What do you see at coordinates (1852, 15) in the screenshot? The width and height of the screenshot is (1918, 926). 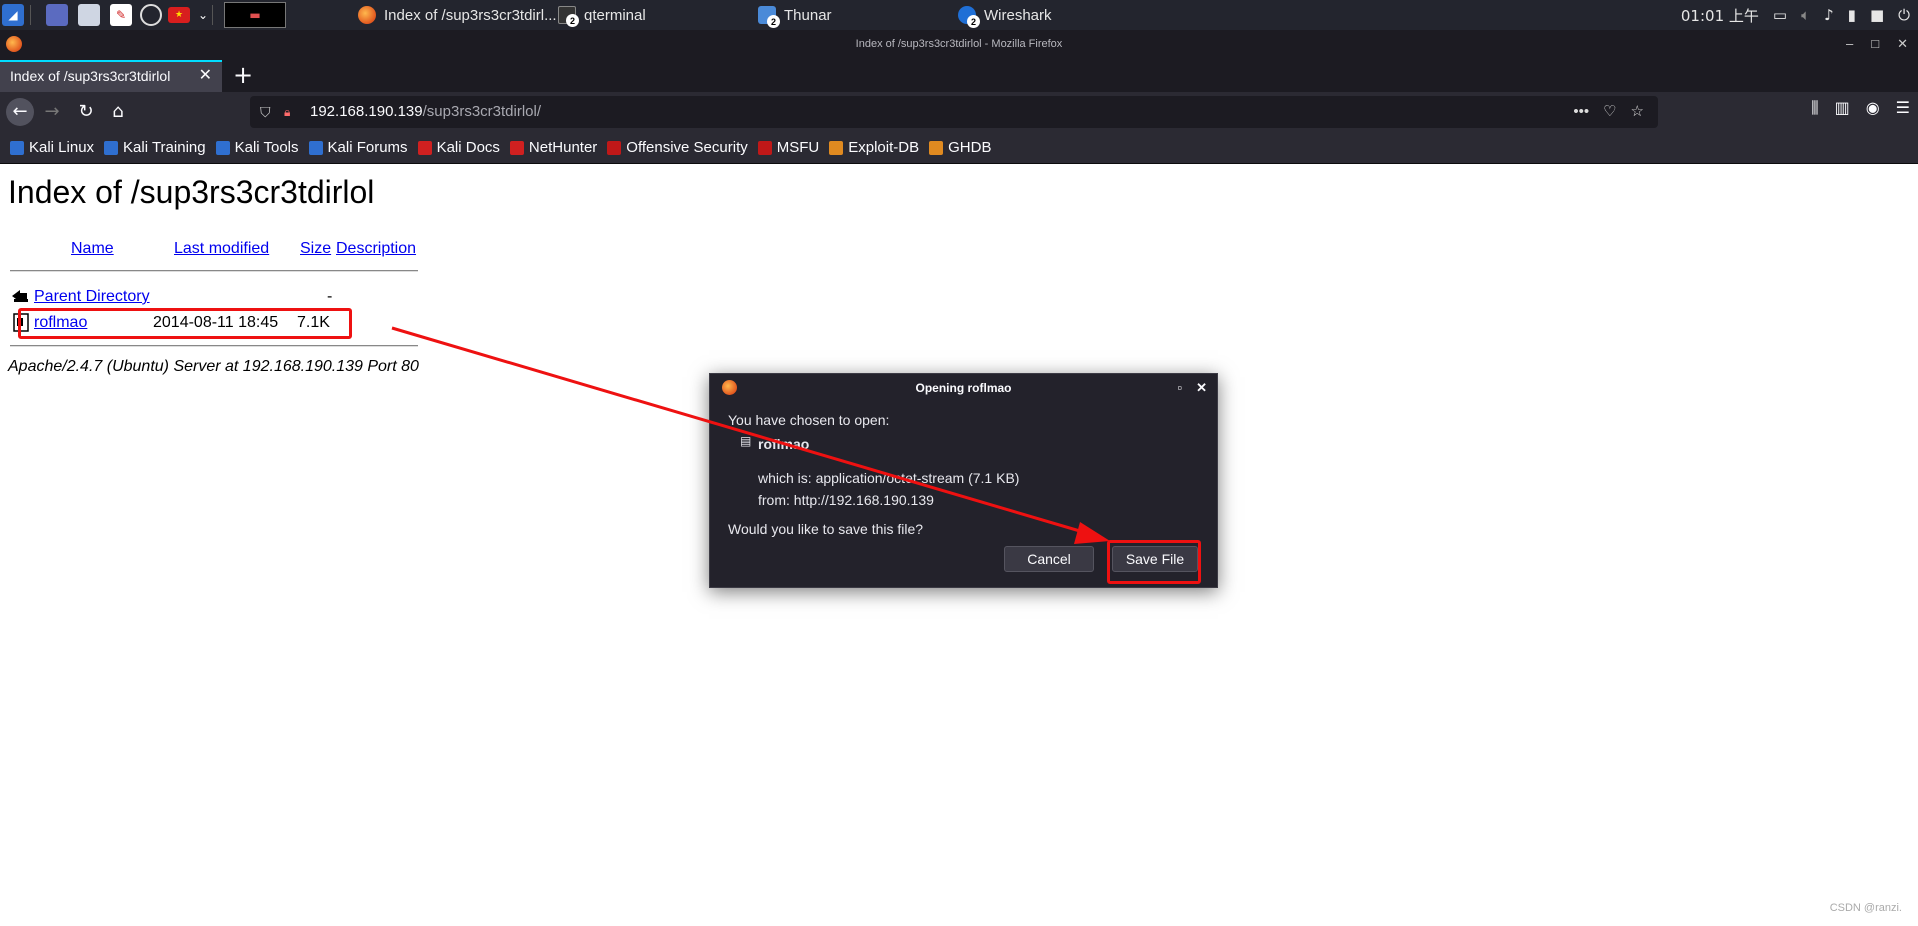 I see `battery-icon: ▮` at bounding box center [1852, 15].